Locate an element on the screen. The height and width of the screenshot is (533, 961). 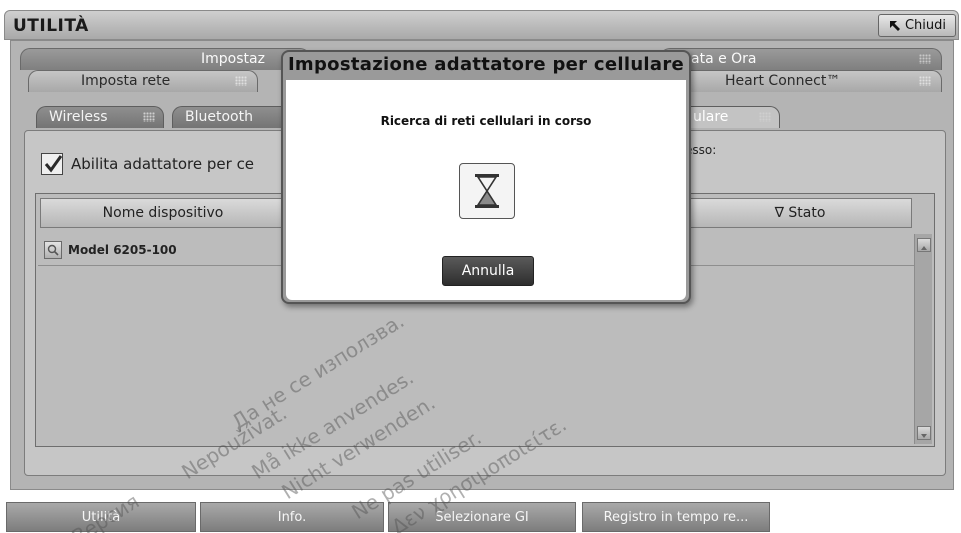
dialog-message: Ricerca di reti cellulari in corso is located at coordinates (486, 121).